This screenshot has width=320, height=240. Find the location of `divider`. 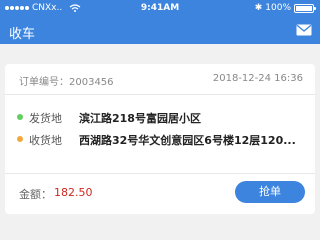

divider is located at coordinates (160, 94).